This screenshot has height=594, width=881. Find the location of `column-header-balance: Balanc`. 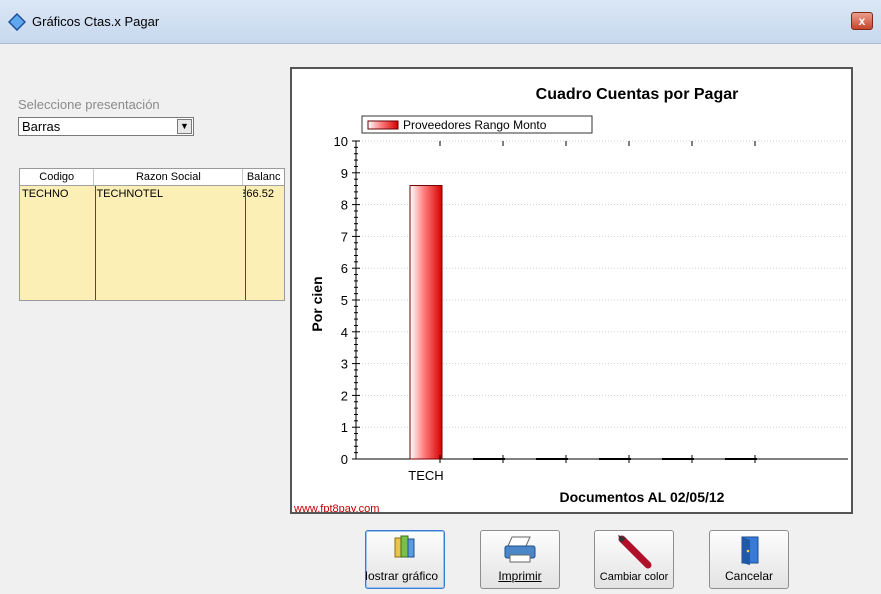

column-header-balance: Balanc is located at coordinates (263, 177).